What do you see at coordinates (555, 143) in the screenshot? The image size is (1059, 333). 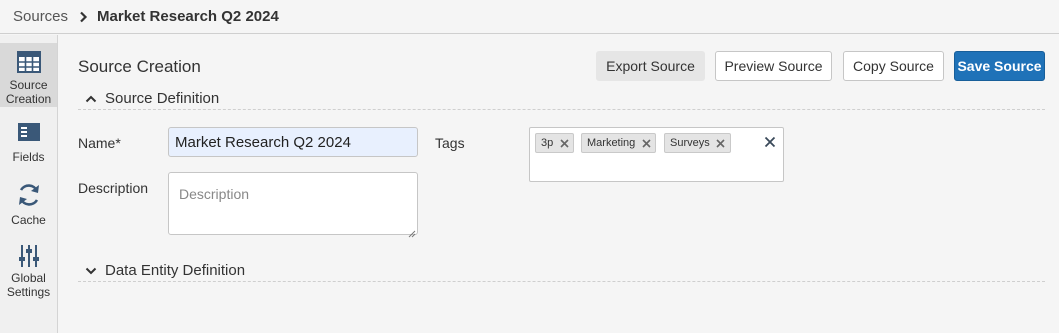 I see `tag-chip: 3p` at bounding box center [555, 143].